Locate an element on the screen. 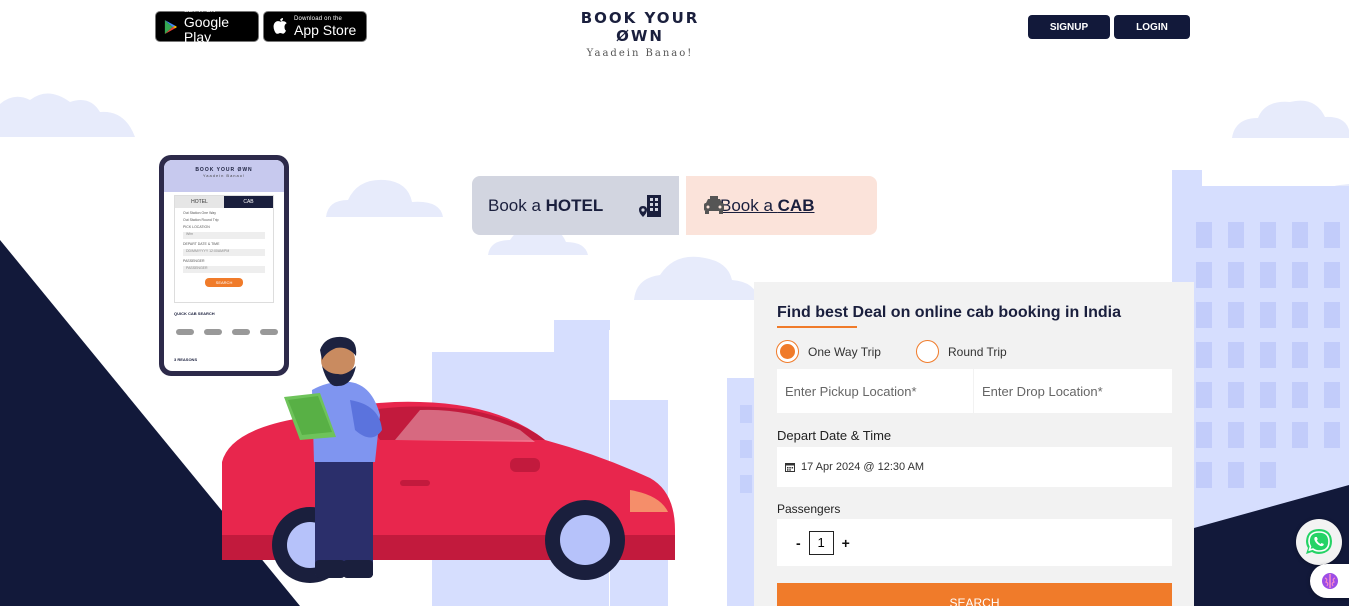 This screenshot has height=606, width=1349. radio-round-trip: Round Trip is located at coordinates (961, 351).